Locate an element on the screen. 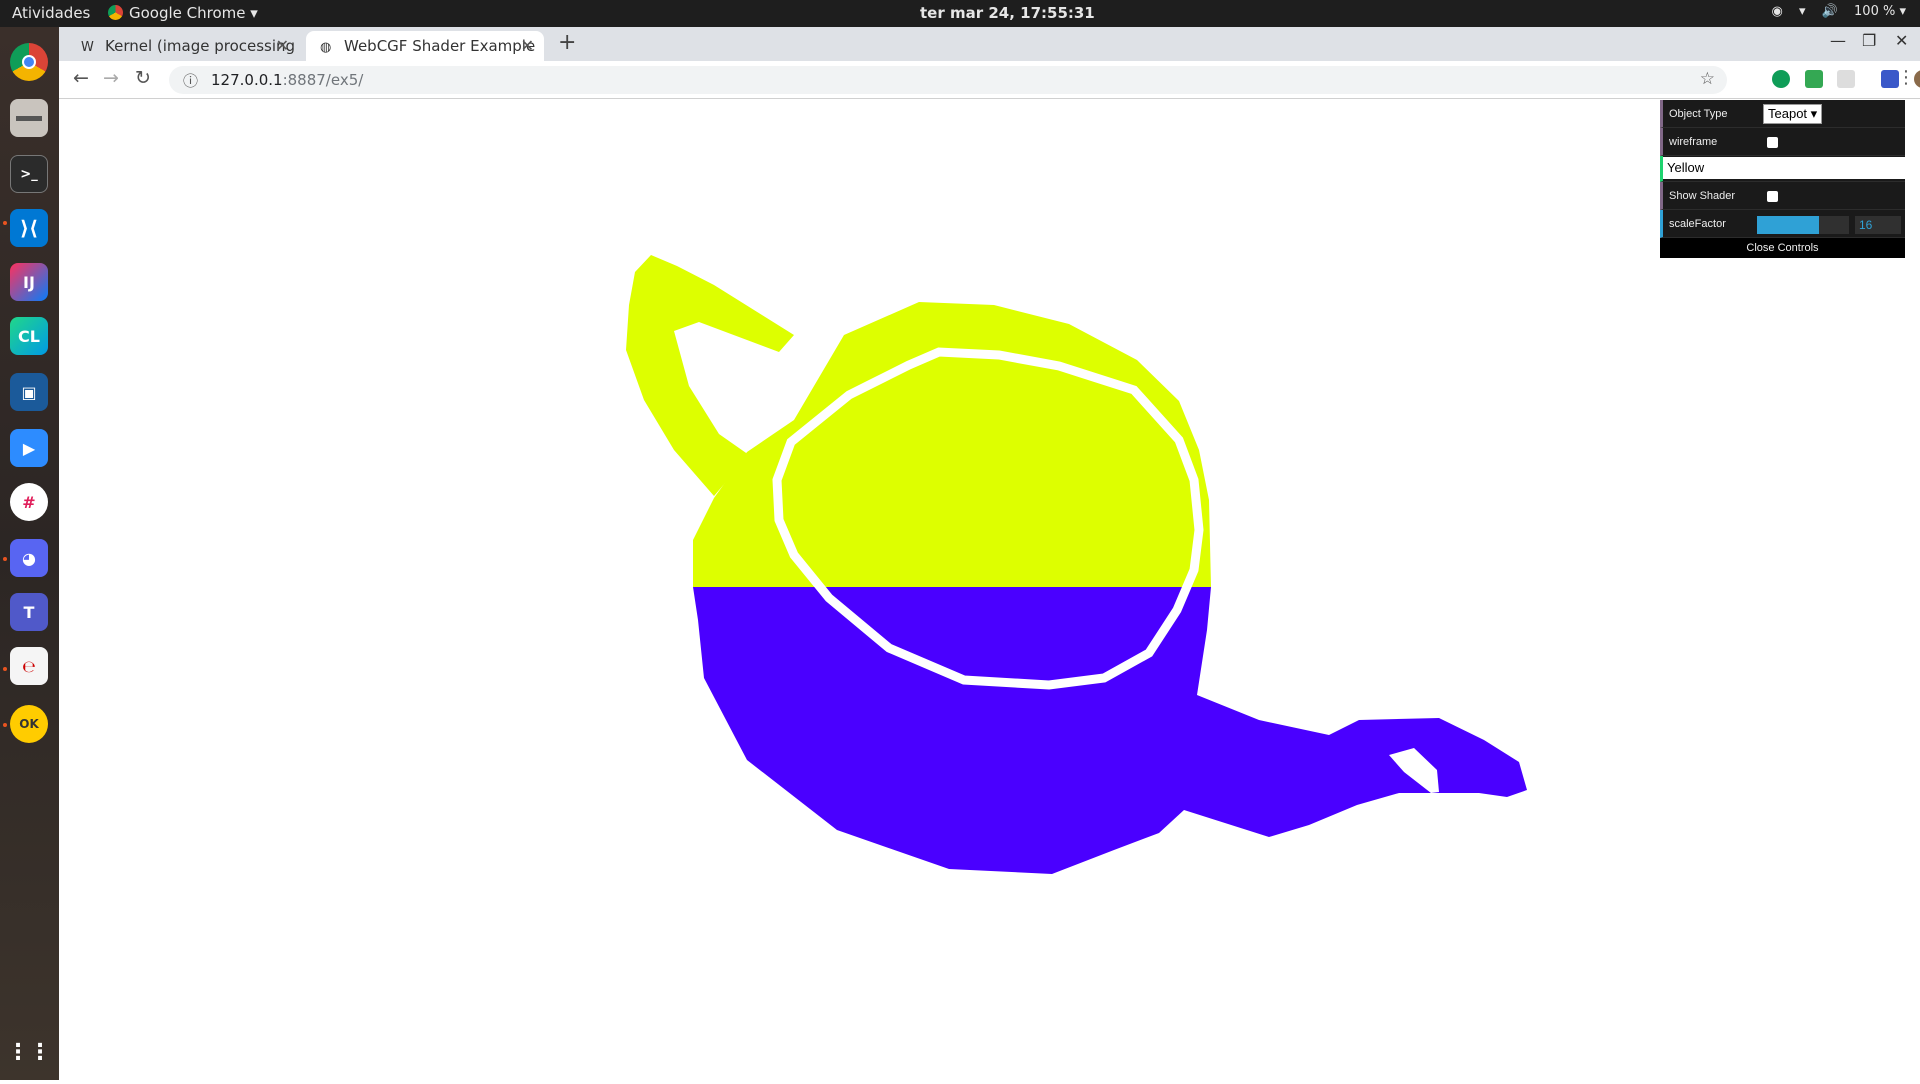 This screenshot has height=1084, width=1920. clock: ter mar 24, 17:55:31 is located at coordinates (1007, 13).